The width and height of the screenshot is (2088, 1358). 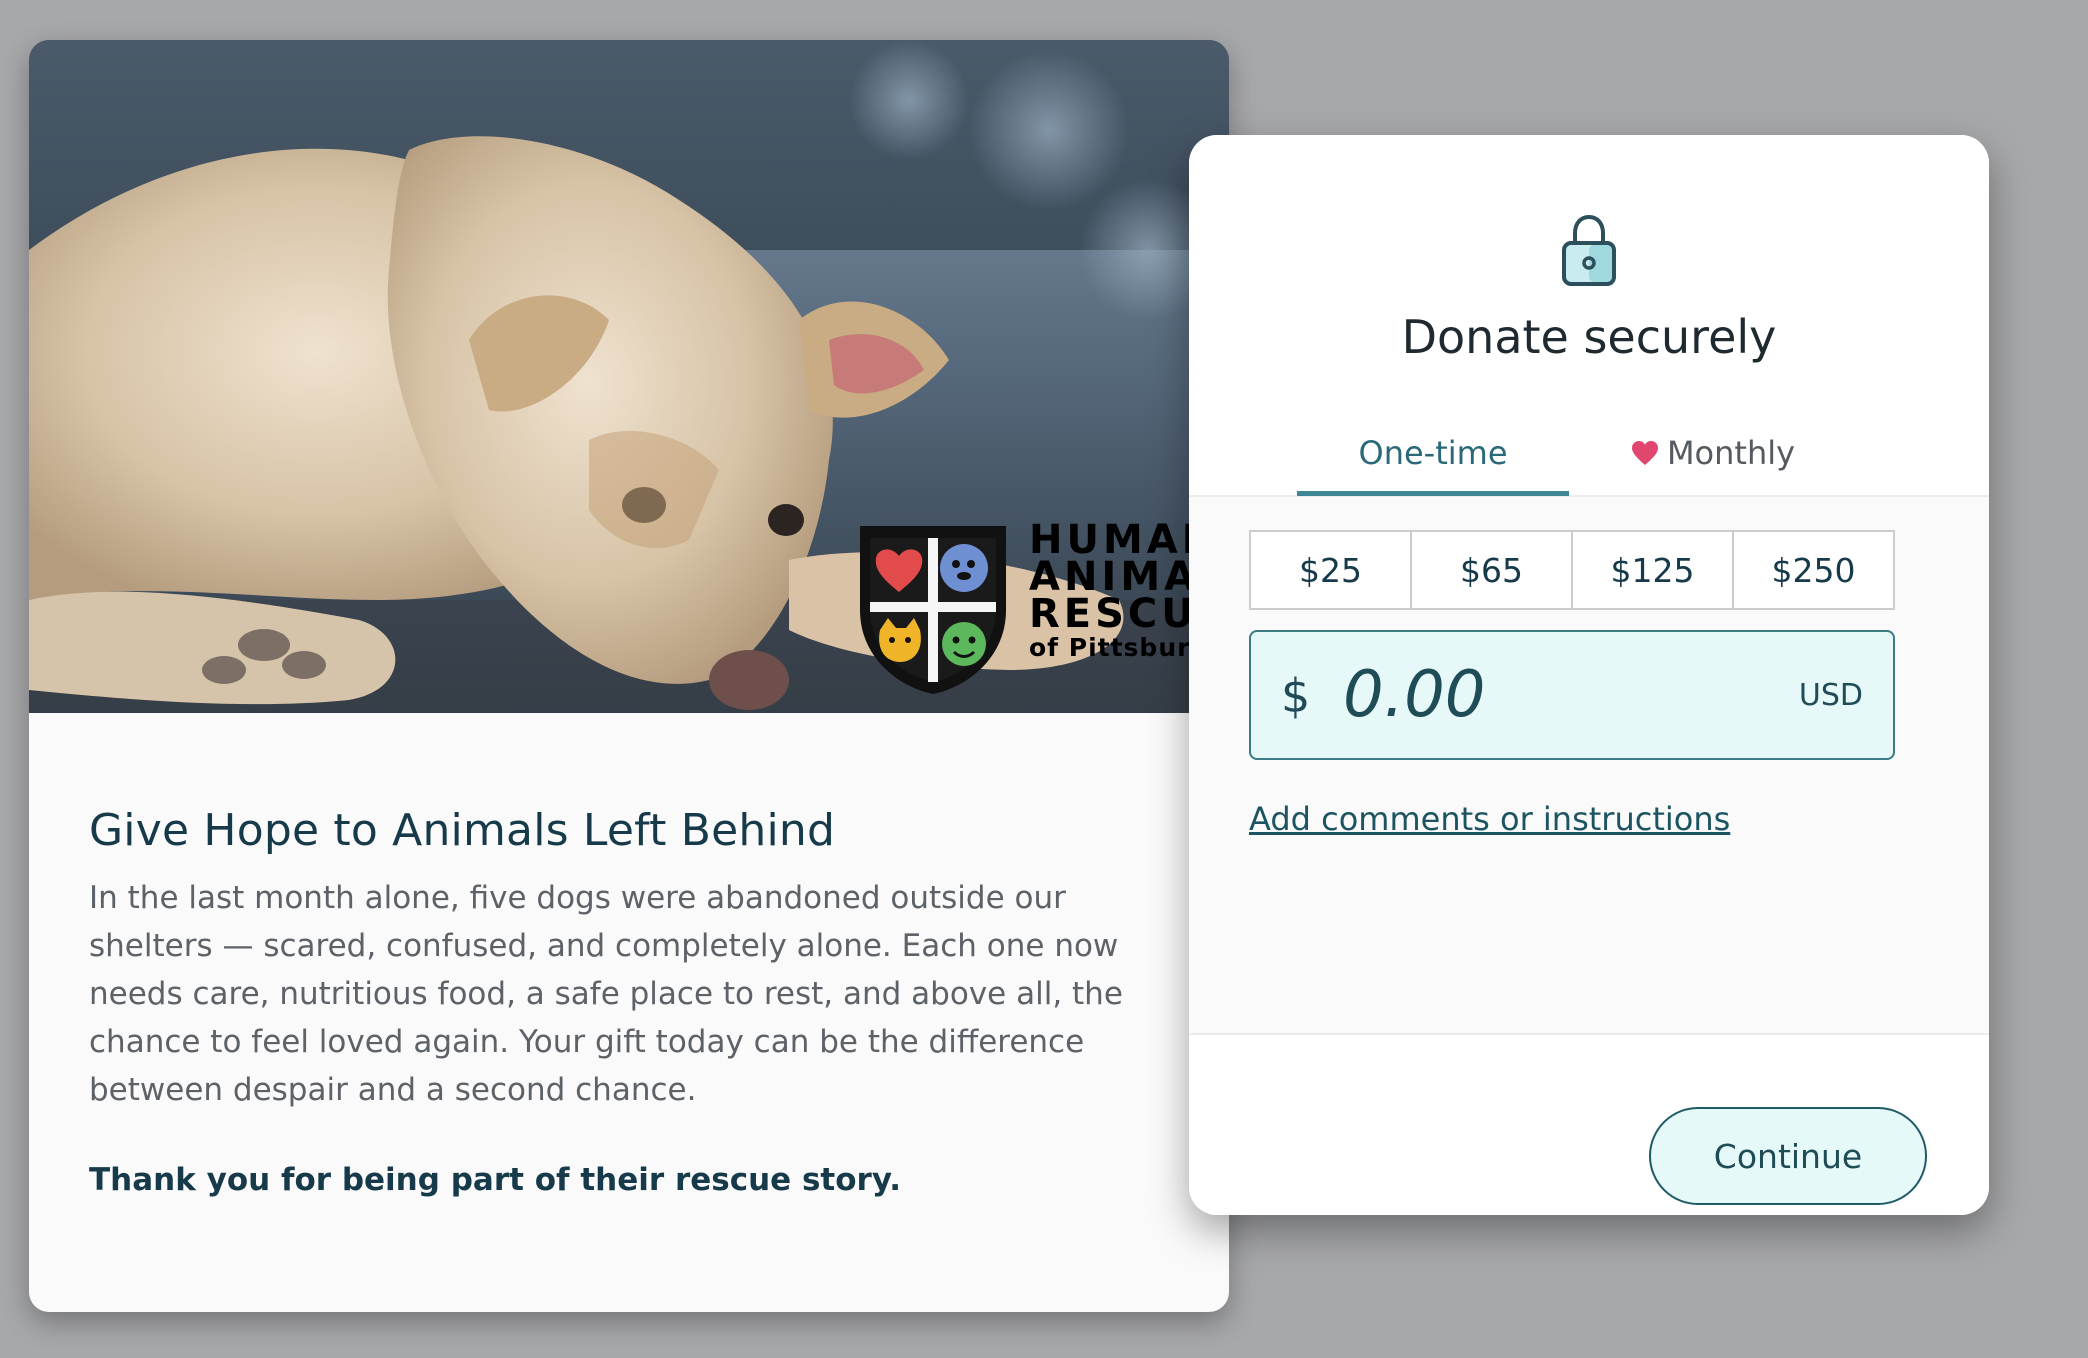 What do you see at coordinates (1433, 453) in the screenshot?
I see `tab-one-time-label: One-time` at bounding box center [1433, 453].